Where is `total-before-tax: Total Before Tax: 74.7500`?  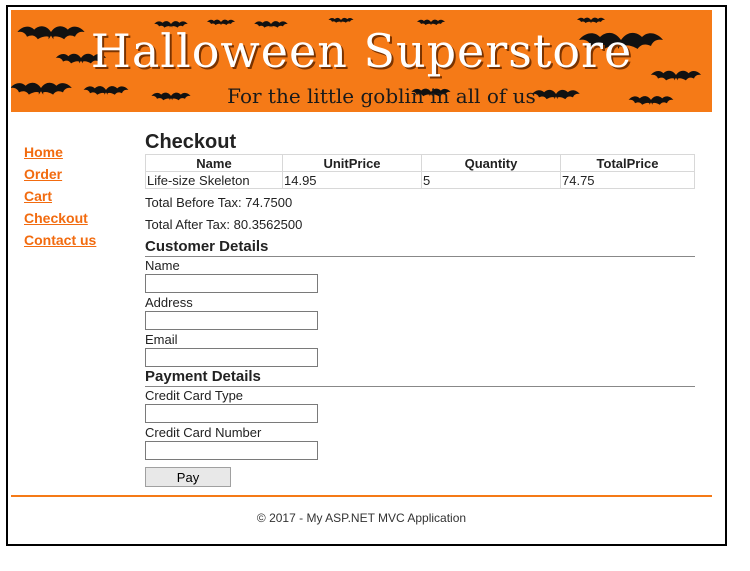 total-before-tax: Total Before Tax: 74.7500 is located at coordinates (219, 202).